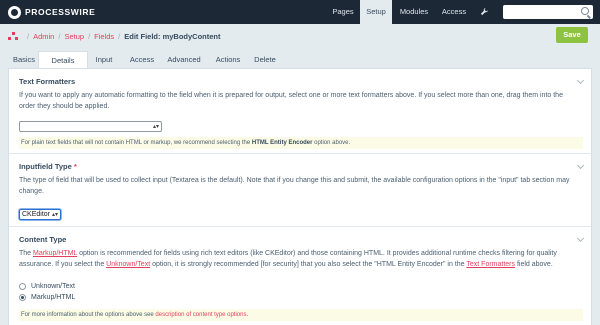 Image resolution: width=600 pixels, height=325 pixels. What do you see at coordinates (53, 286) in the screenshot?
I see `radio-label: Unknown/Text` at bounding box center [53, 286].